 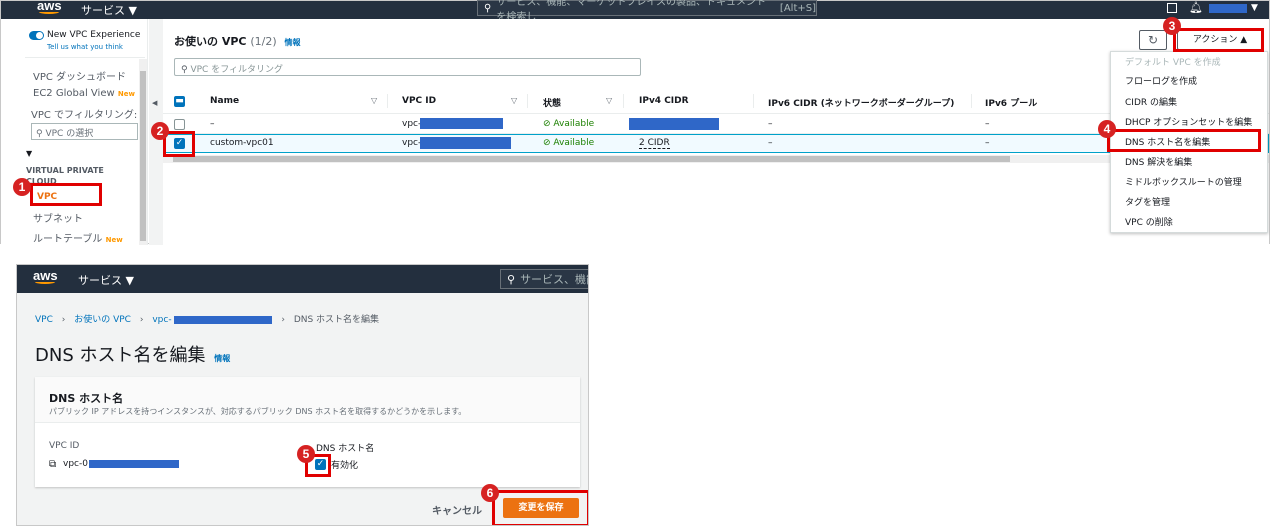 I want to click on callout-badge-1: 1, so click(x=22, y=187).